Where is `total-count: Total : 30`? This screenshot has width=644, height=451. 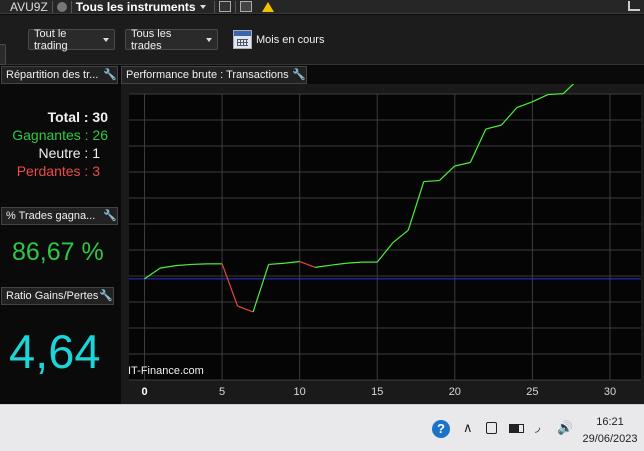
total-count: Total : 30 is located at coordinates (77, 117).